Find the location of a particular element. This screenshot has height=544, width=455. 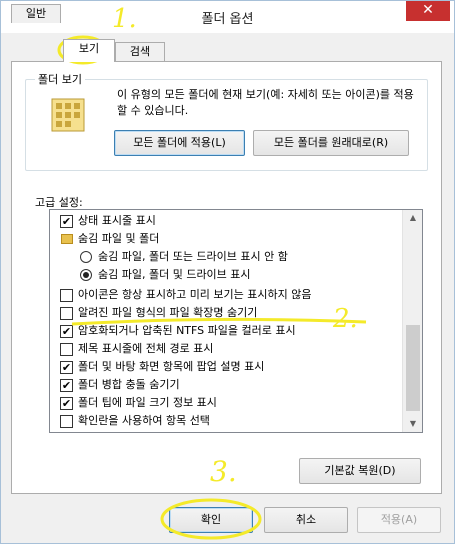

ok-button: 확인 is located at coordinates (211, 520).